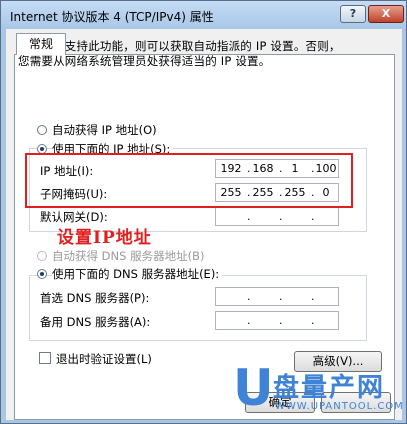 The height and width of the screenshot is (424, 407). I want to click on watermark-title: 盘量产网, so click(329, 388).